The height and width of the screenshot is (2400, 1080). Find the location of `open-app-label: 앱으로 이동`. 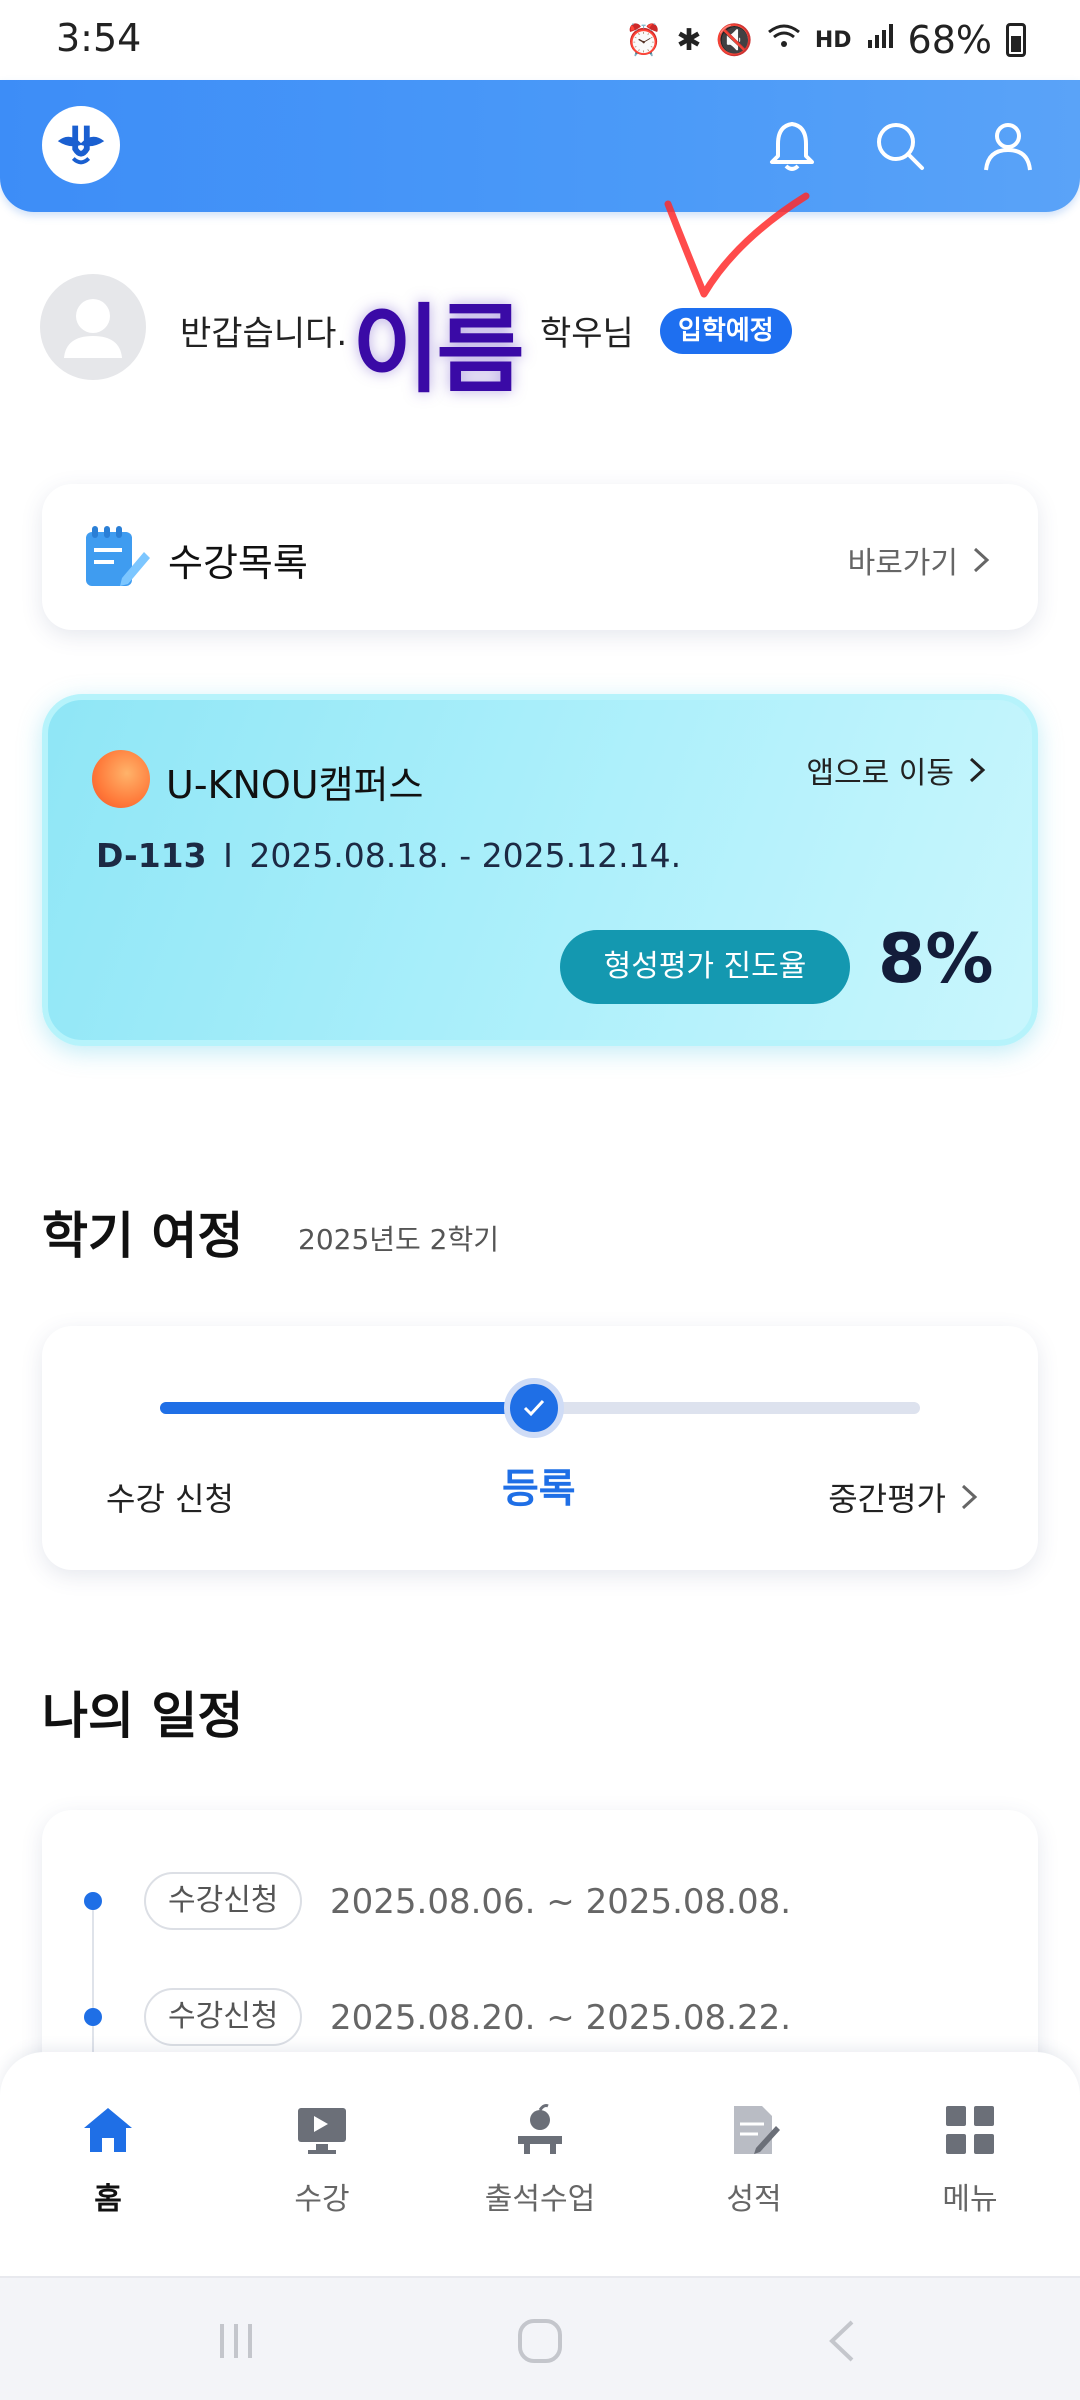

open-app-label: 앱으로 이동 is located at coordinates (880, 773).